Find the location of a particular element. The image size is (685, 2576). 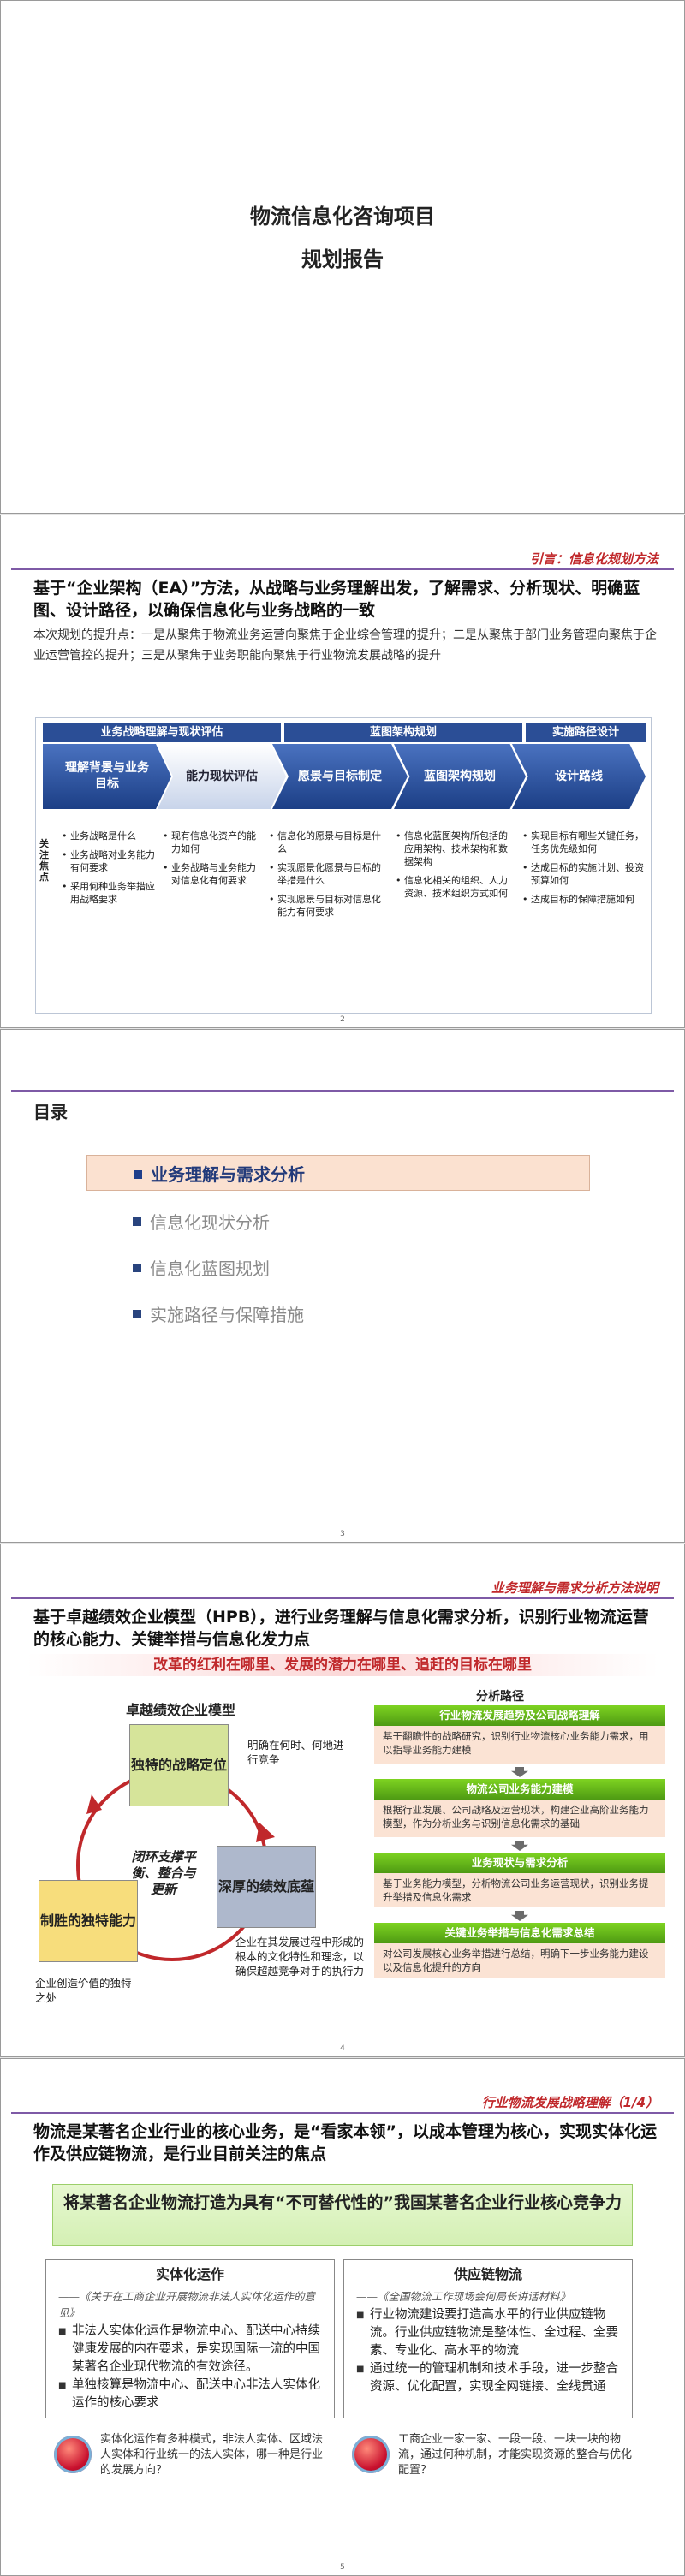

list-item: 业务战略是什么 is located at coordinates (109, 836).